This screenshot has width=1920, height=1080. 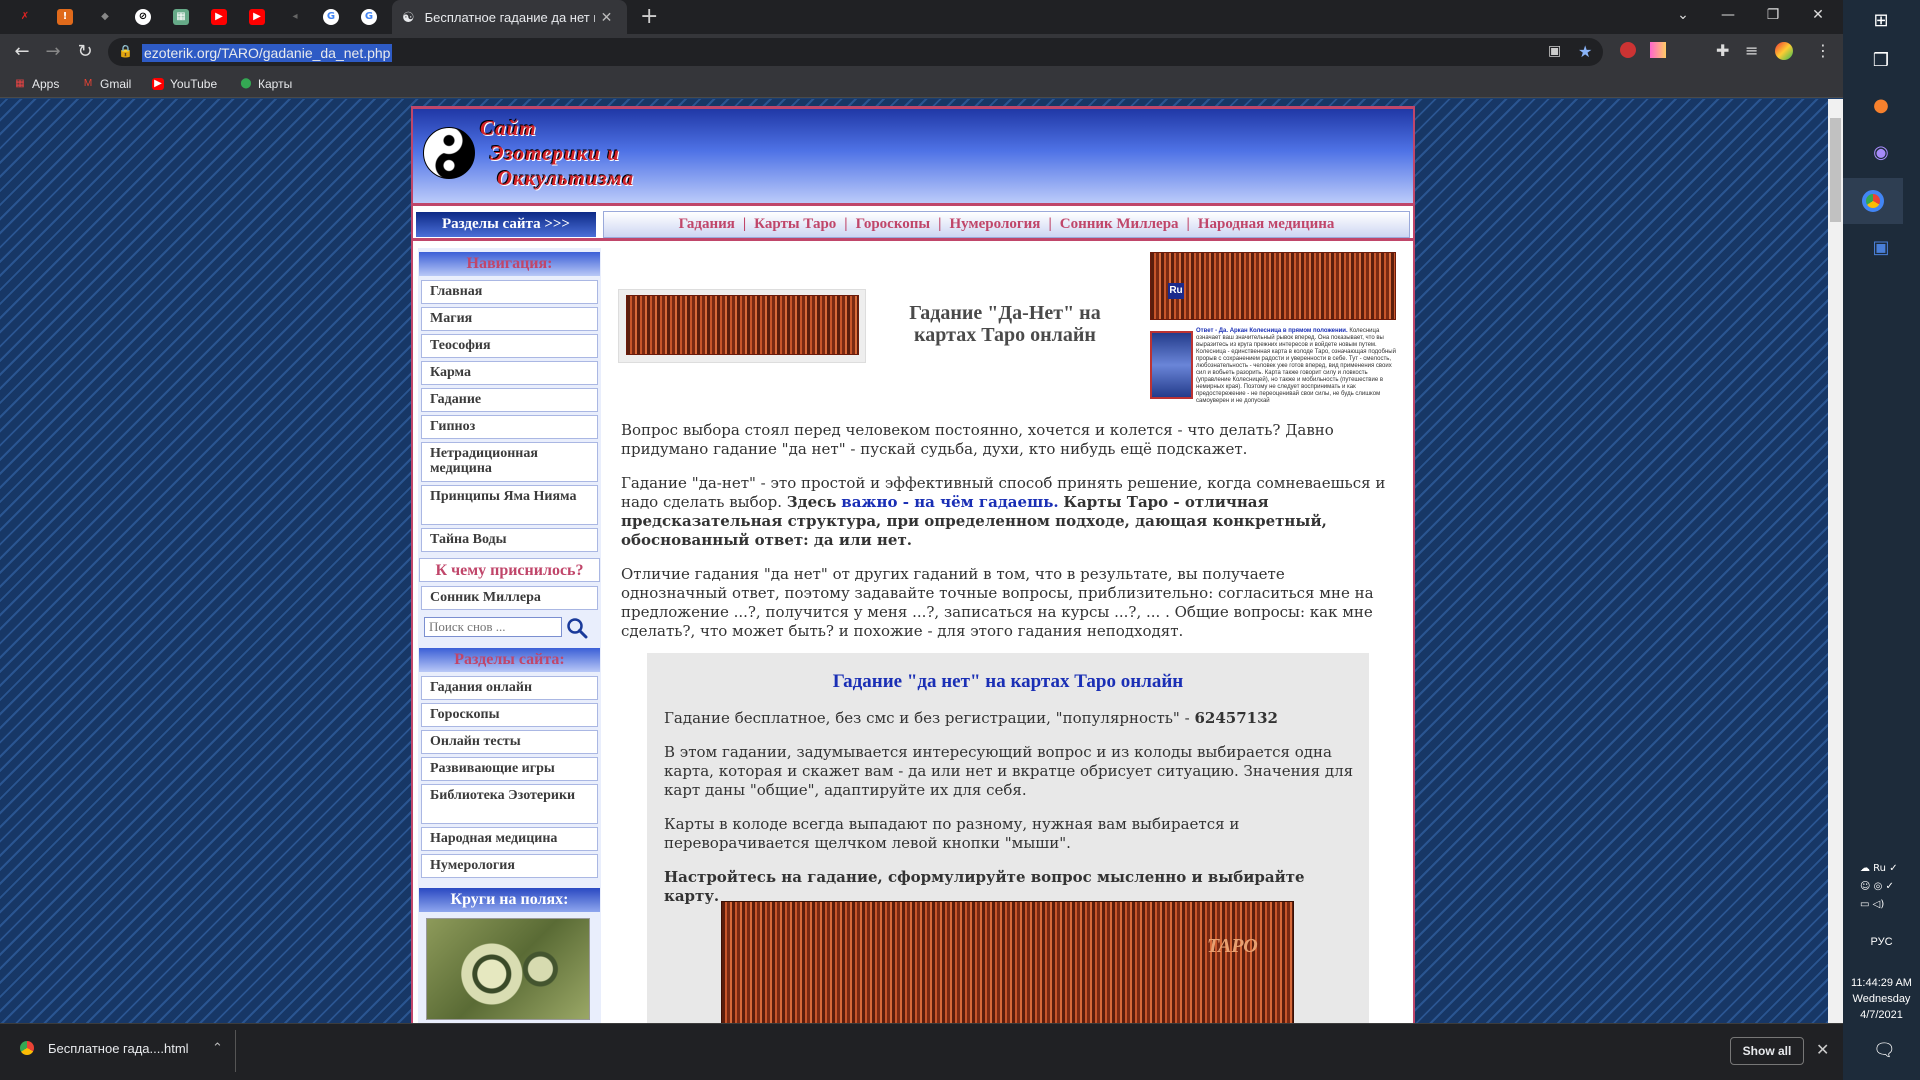 What do you see at coordinates (1683, 15) in the screenshot?
I see `tab-search-icon: ⌄` at bounding box center [1683, 15].